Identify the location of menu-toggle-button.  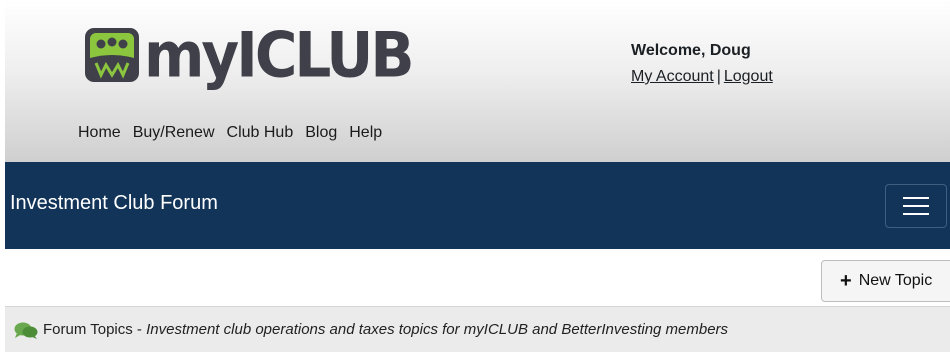
(916, 206).